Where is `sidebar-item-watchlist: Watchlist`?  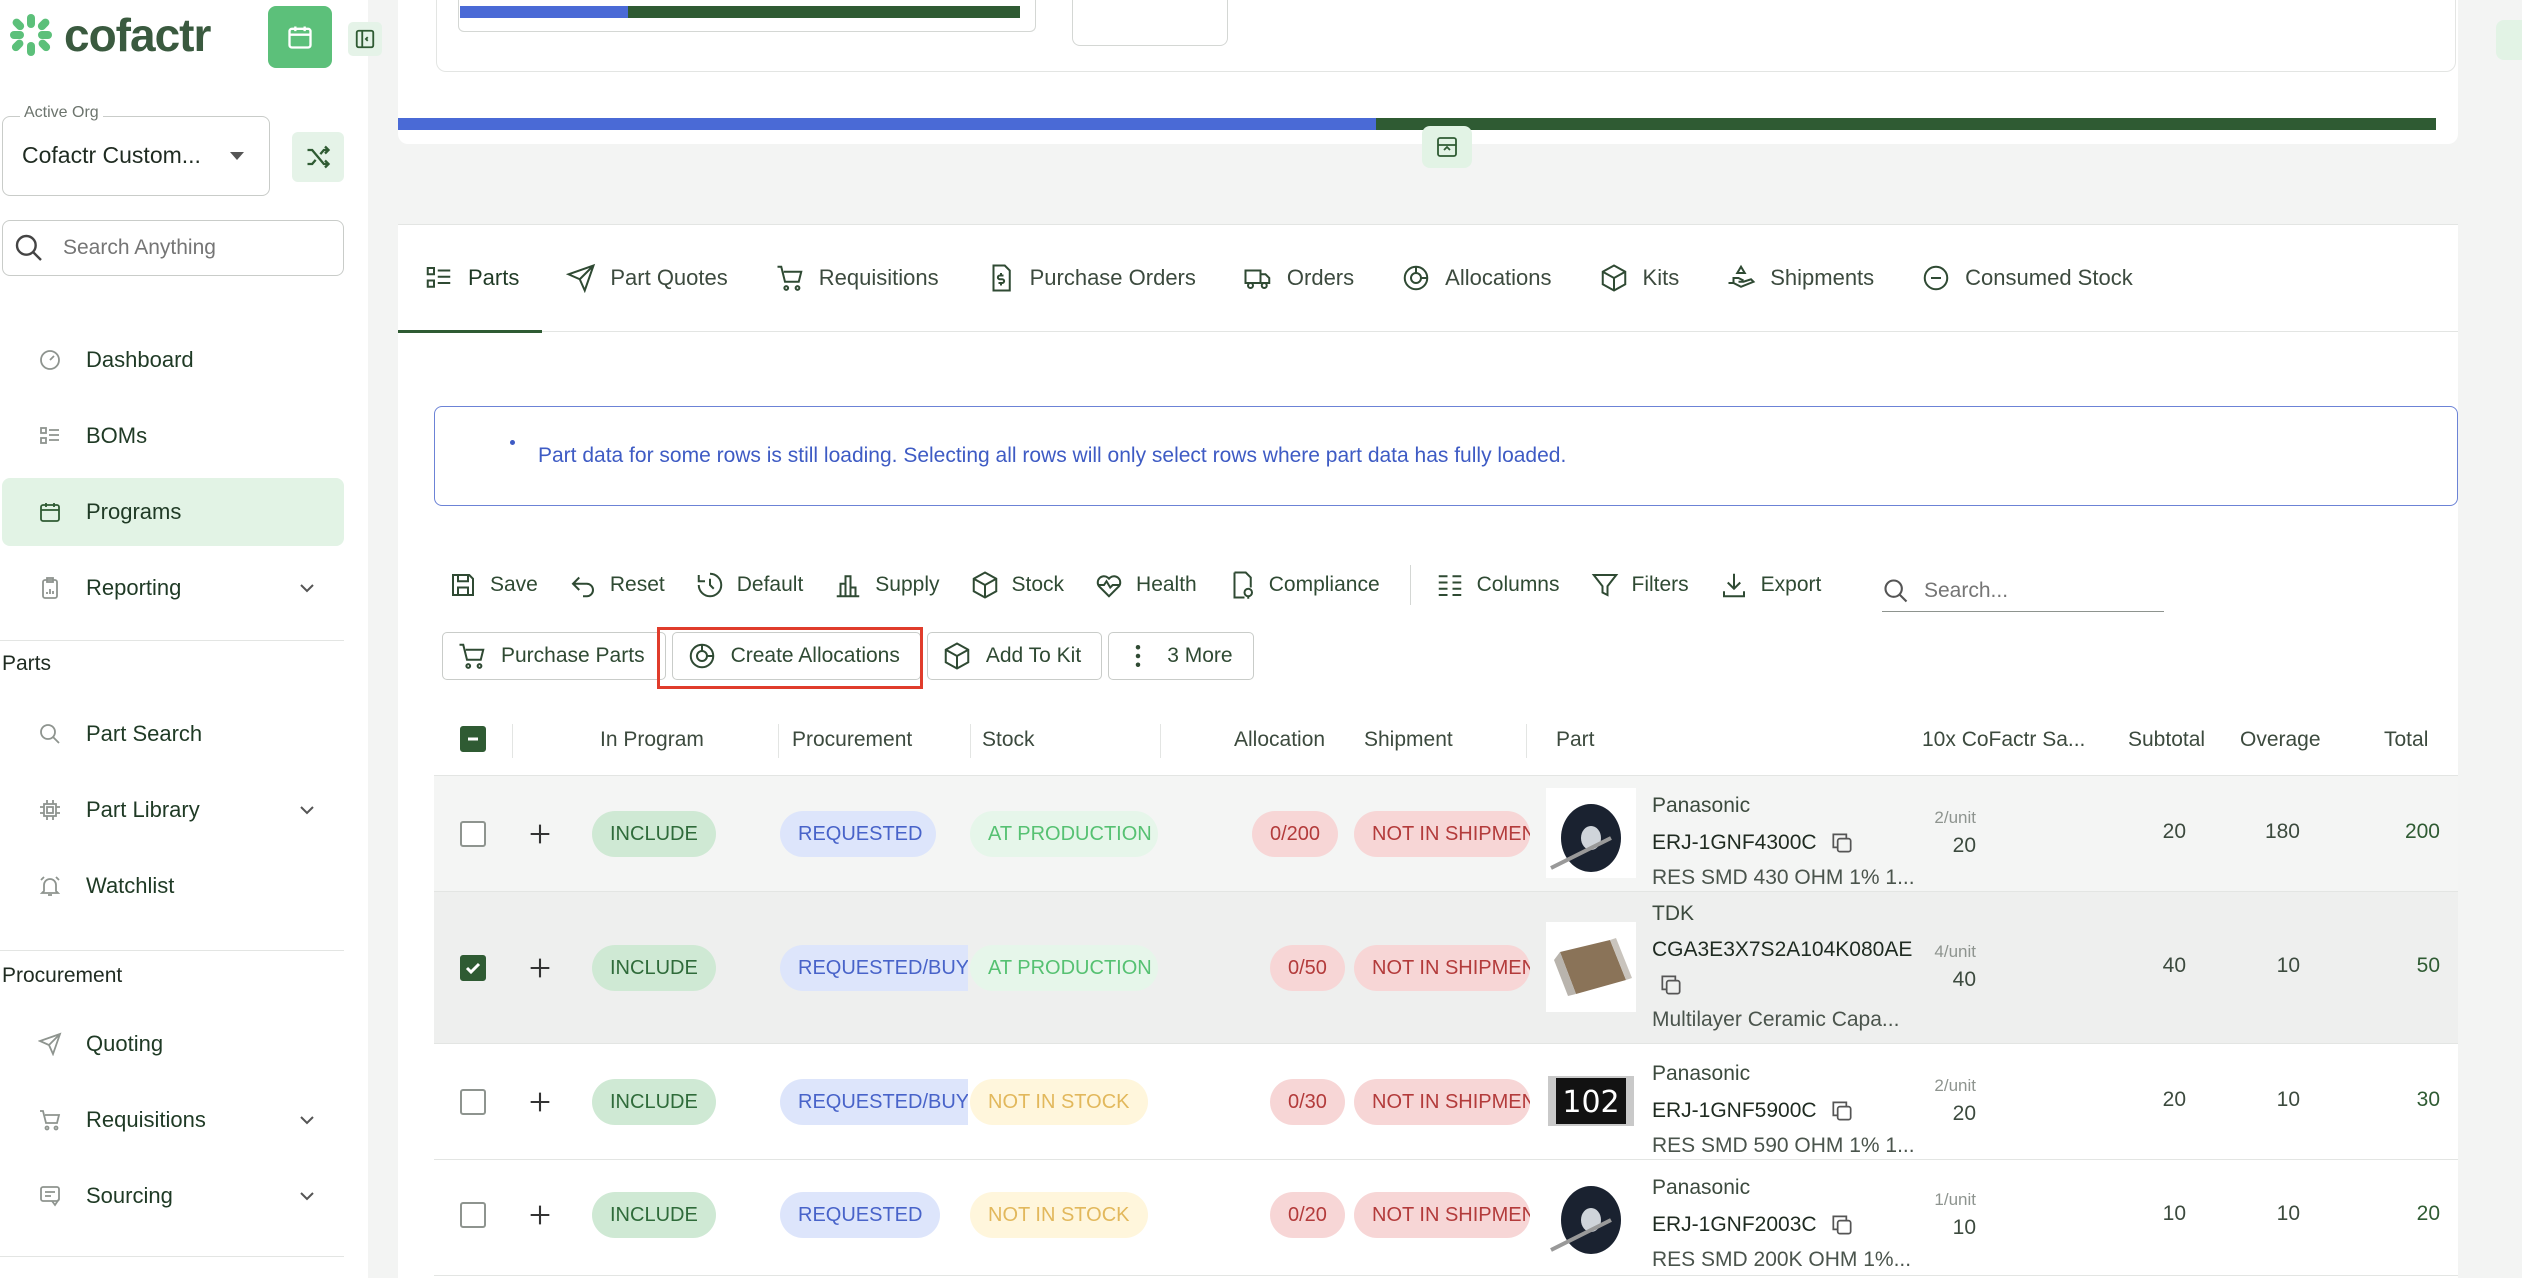 sidebar-item-watchlist: Watchlist is located at coordinates (173, 886).